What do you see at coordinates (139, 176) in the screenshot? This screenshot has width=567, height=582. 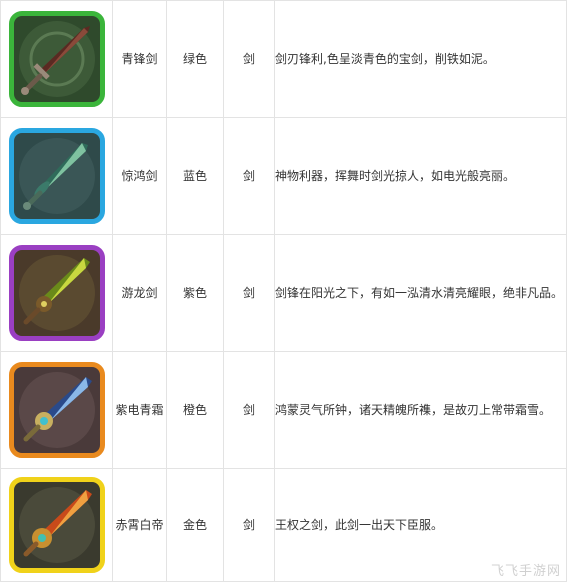 I see `weapon-name: 惊鸿剑` at bounding box center [139, 176].